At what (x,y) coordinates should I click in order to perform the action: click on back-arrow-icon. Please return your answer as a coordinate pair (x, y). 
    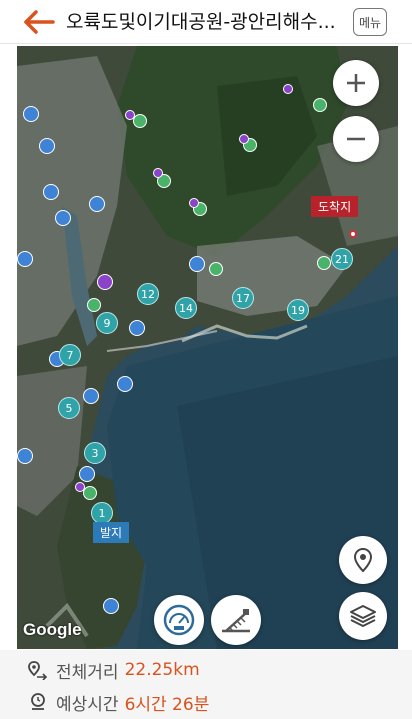
    Looking at the image, I should click on (39, 22).